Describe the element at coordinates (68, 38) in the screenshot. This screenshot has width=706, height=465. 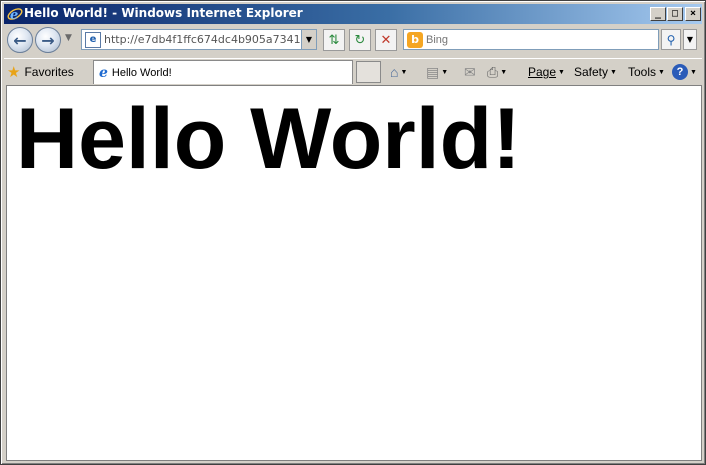
I see `recent-pages-dropdown: ▼` at that location.